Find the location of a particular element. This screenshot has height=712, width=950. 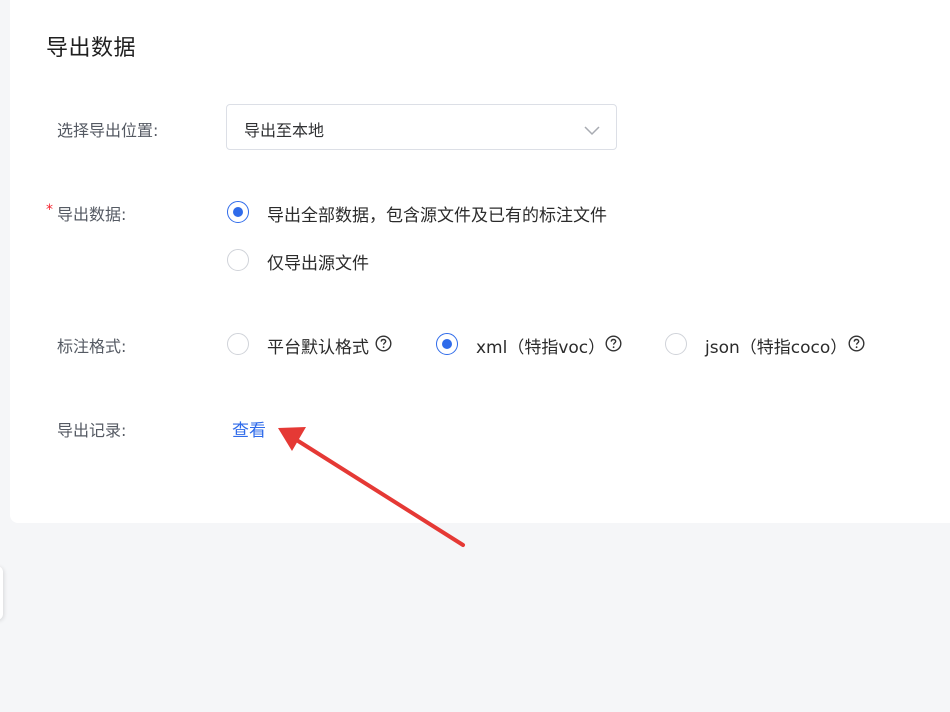

required-mark: * is located at coordinates (49, 210).